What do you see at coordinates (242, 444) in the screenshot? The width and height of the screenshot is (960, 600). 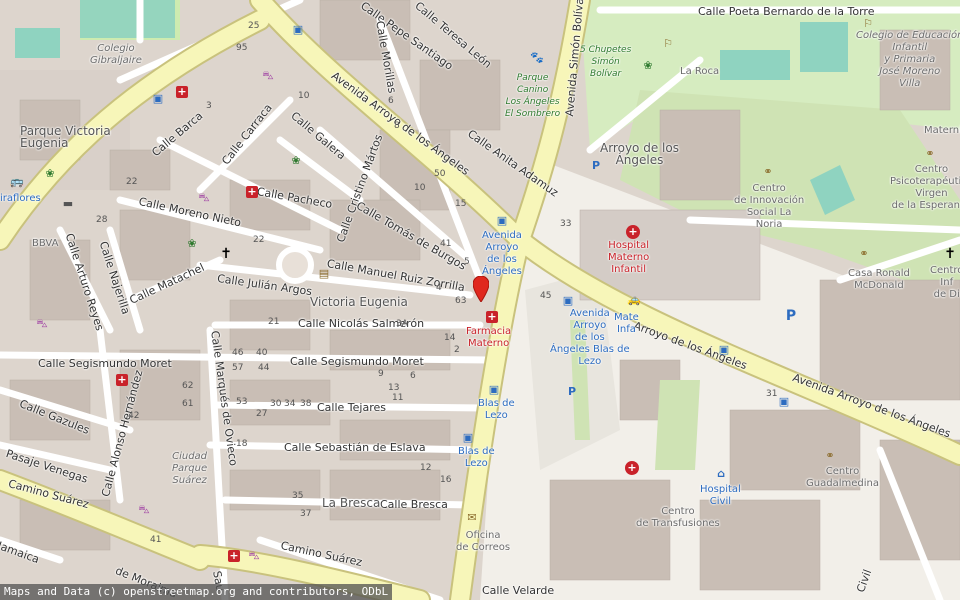 I see `house-number: 18` at bounding box center [242, 444].